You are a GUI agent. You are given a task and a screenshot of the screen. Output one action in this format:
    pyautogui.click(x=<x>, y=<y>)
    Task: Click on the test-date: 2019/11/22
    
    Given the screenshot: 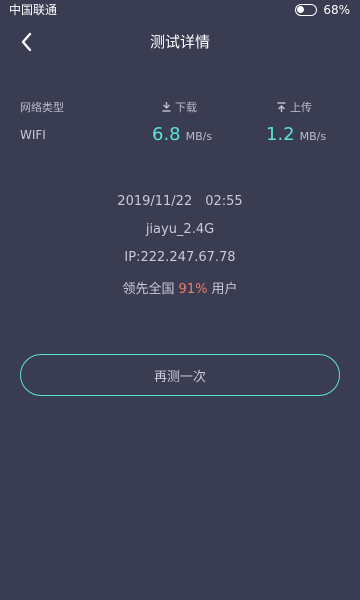 What is the action you would take?
    pyautogui.click(x=155, y=201)
    